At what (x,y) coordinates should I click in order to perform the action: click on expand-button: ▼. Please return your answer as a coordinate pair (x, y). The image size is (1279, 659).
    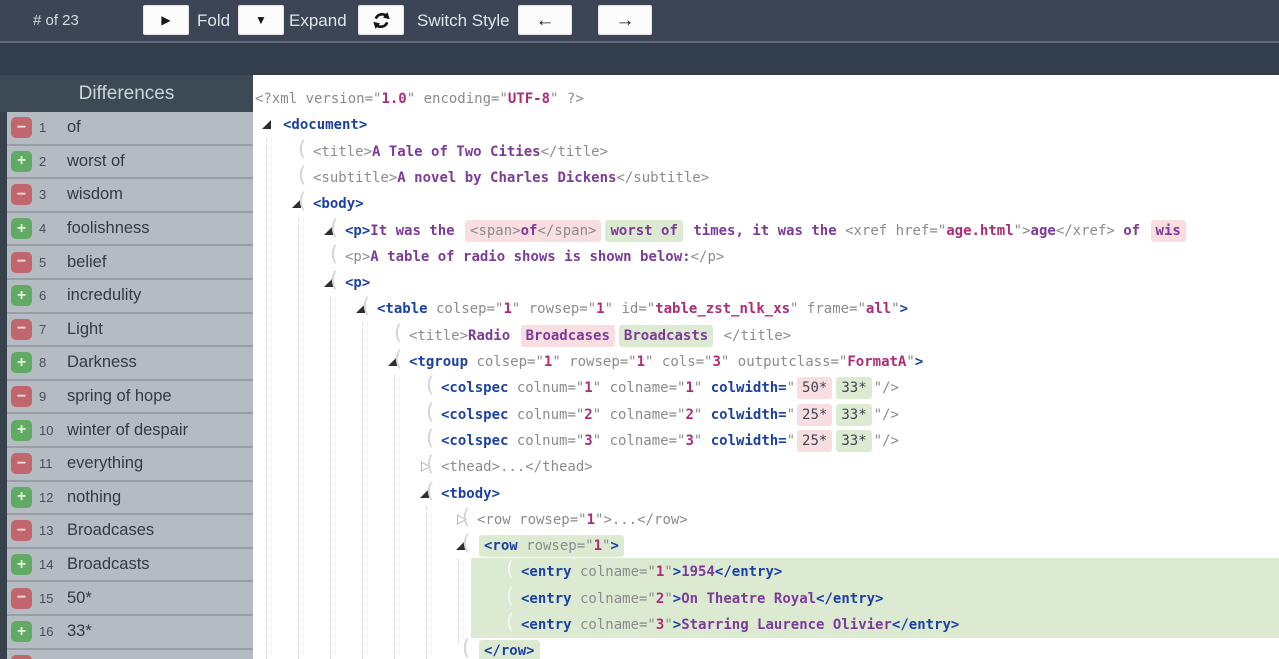
    Looking at the image, I should click on (261, 20).